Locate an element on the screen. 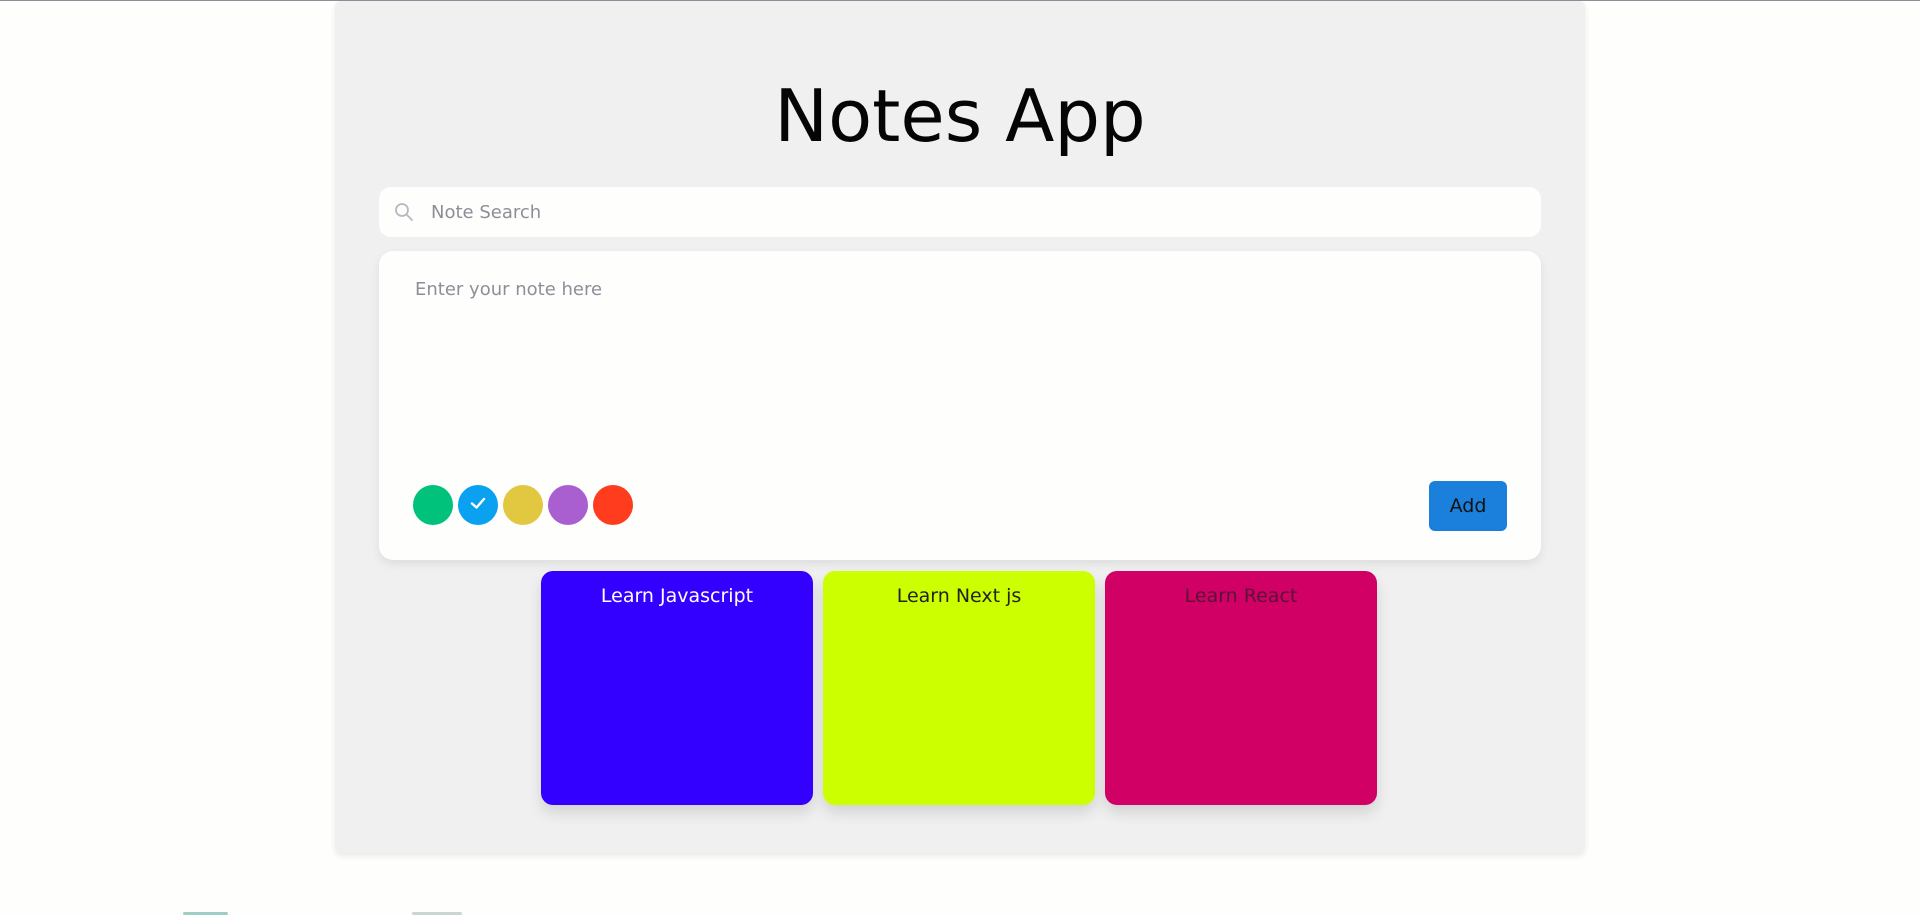 The height and width of the screenshot is (915, 1920). note-card: Learn Javascript is located at coordinates (677, 688).